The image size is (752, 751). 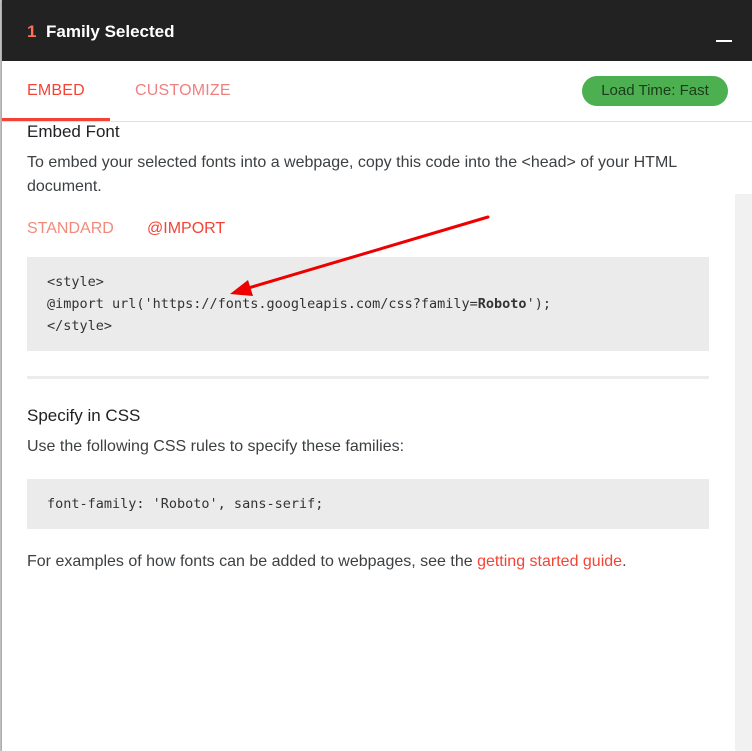 I want to click on minimize-icon, so click(x=724, y=35).